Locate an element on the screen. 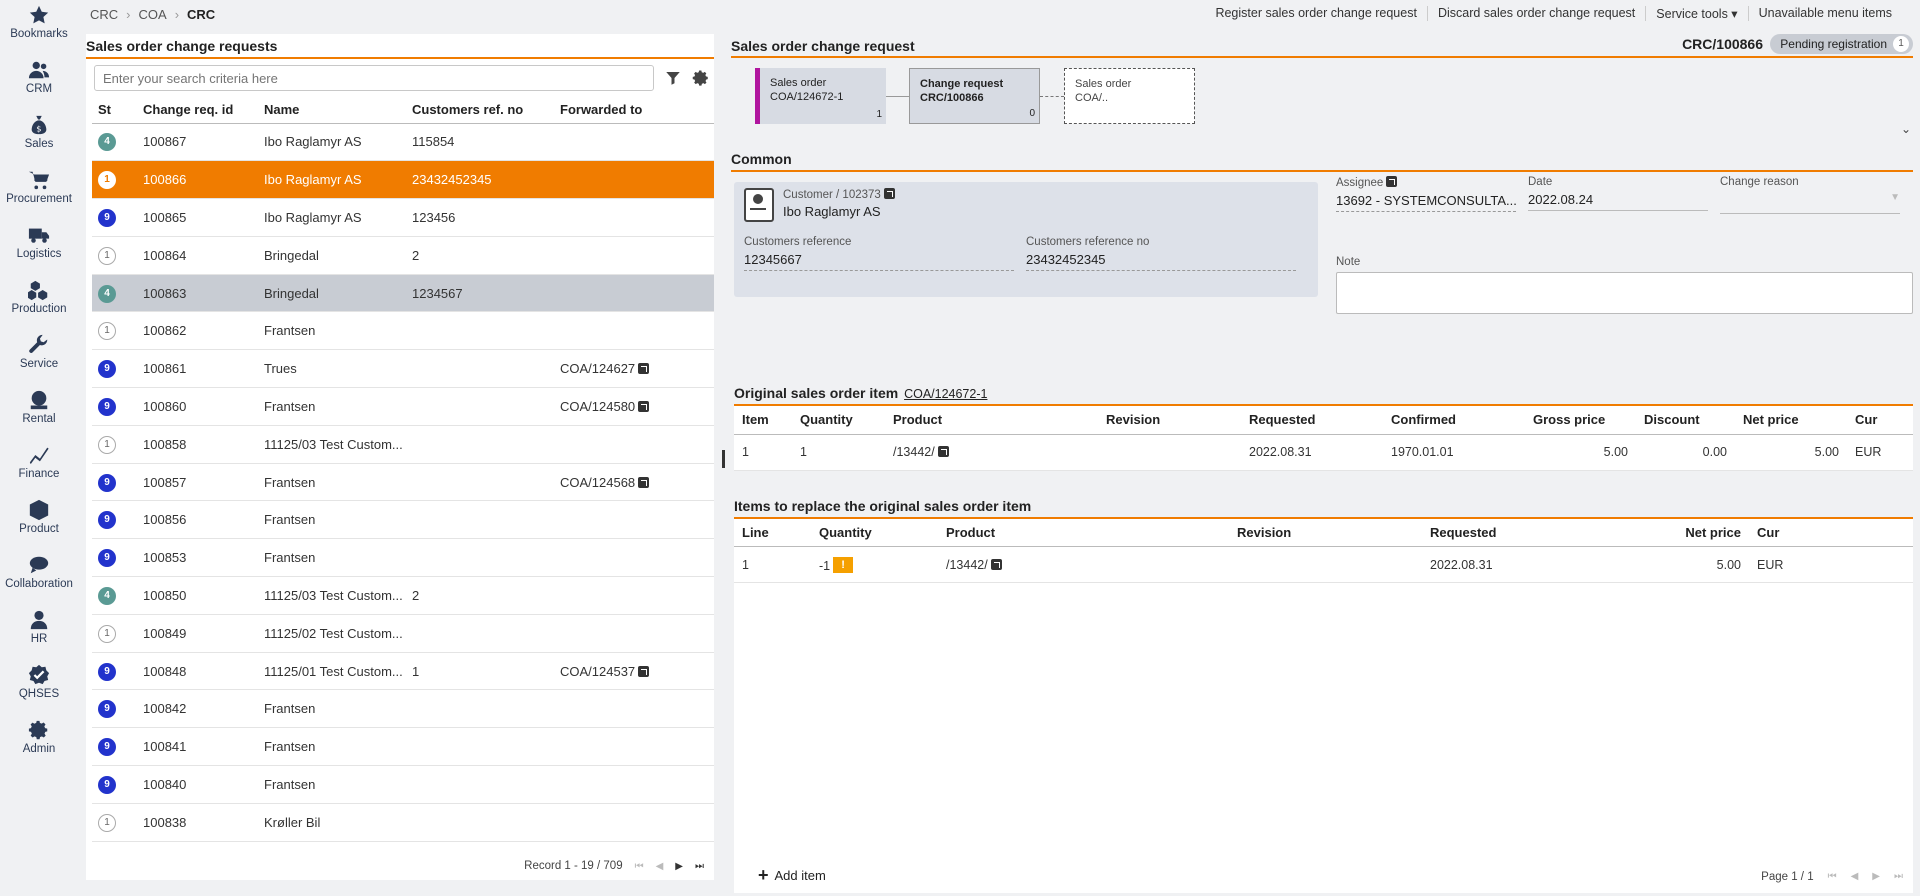 The width and height of the screenshot is (1920, 896). column-header-forwarded-to: Forwarded to is located at coordinates (634, 110).